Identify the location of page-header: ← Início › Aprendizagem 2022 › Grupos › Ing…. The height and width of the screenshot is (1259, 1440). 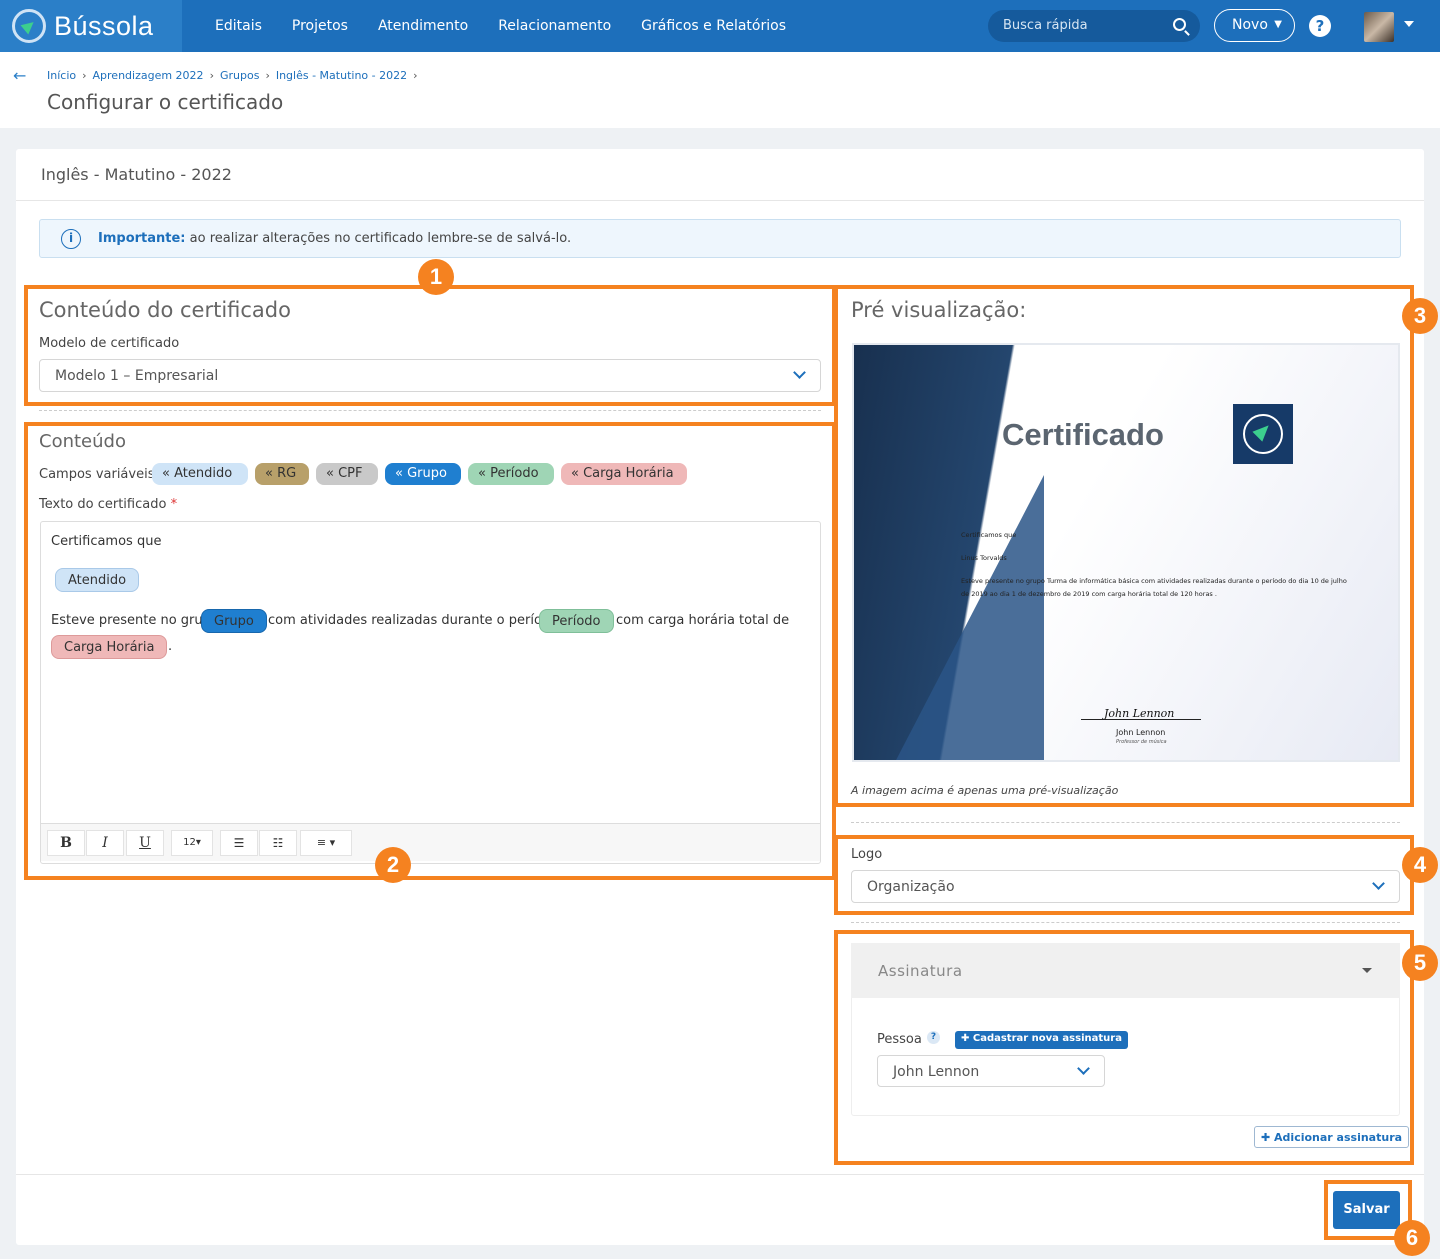
(720, 90).